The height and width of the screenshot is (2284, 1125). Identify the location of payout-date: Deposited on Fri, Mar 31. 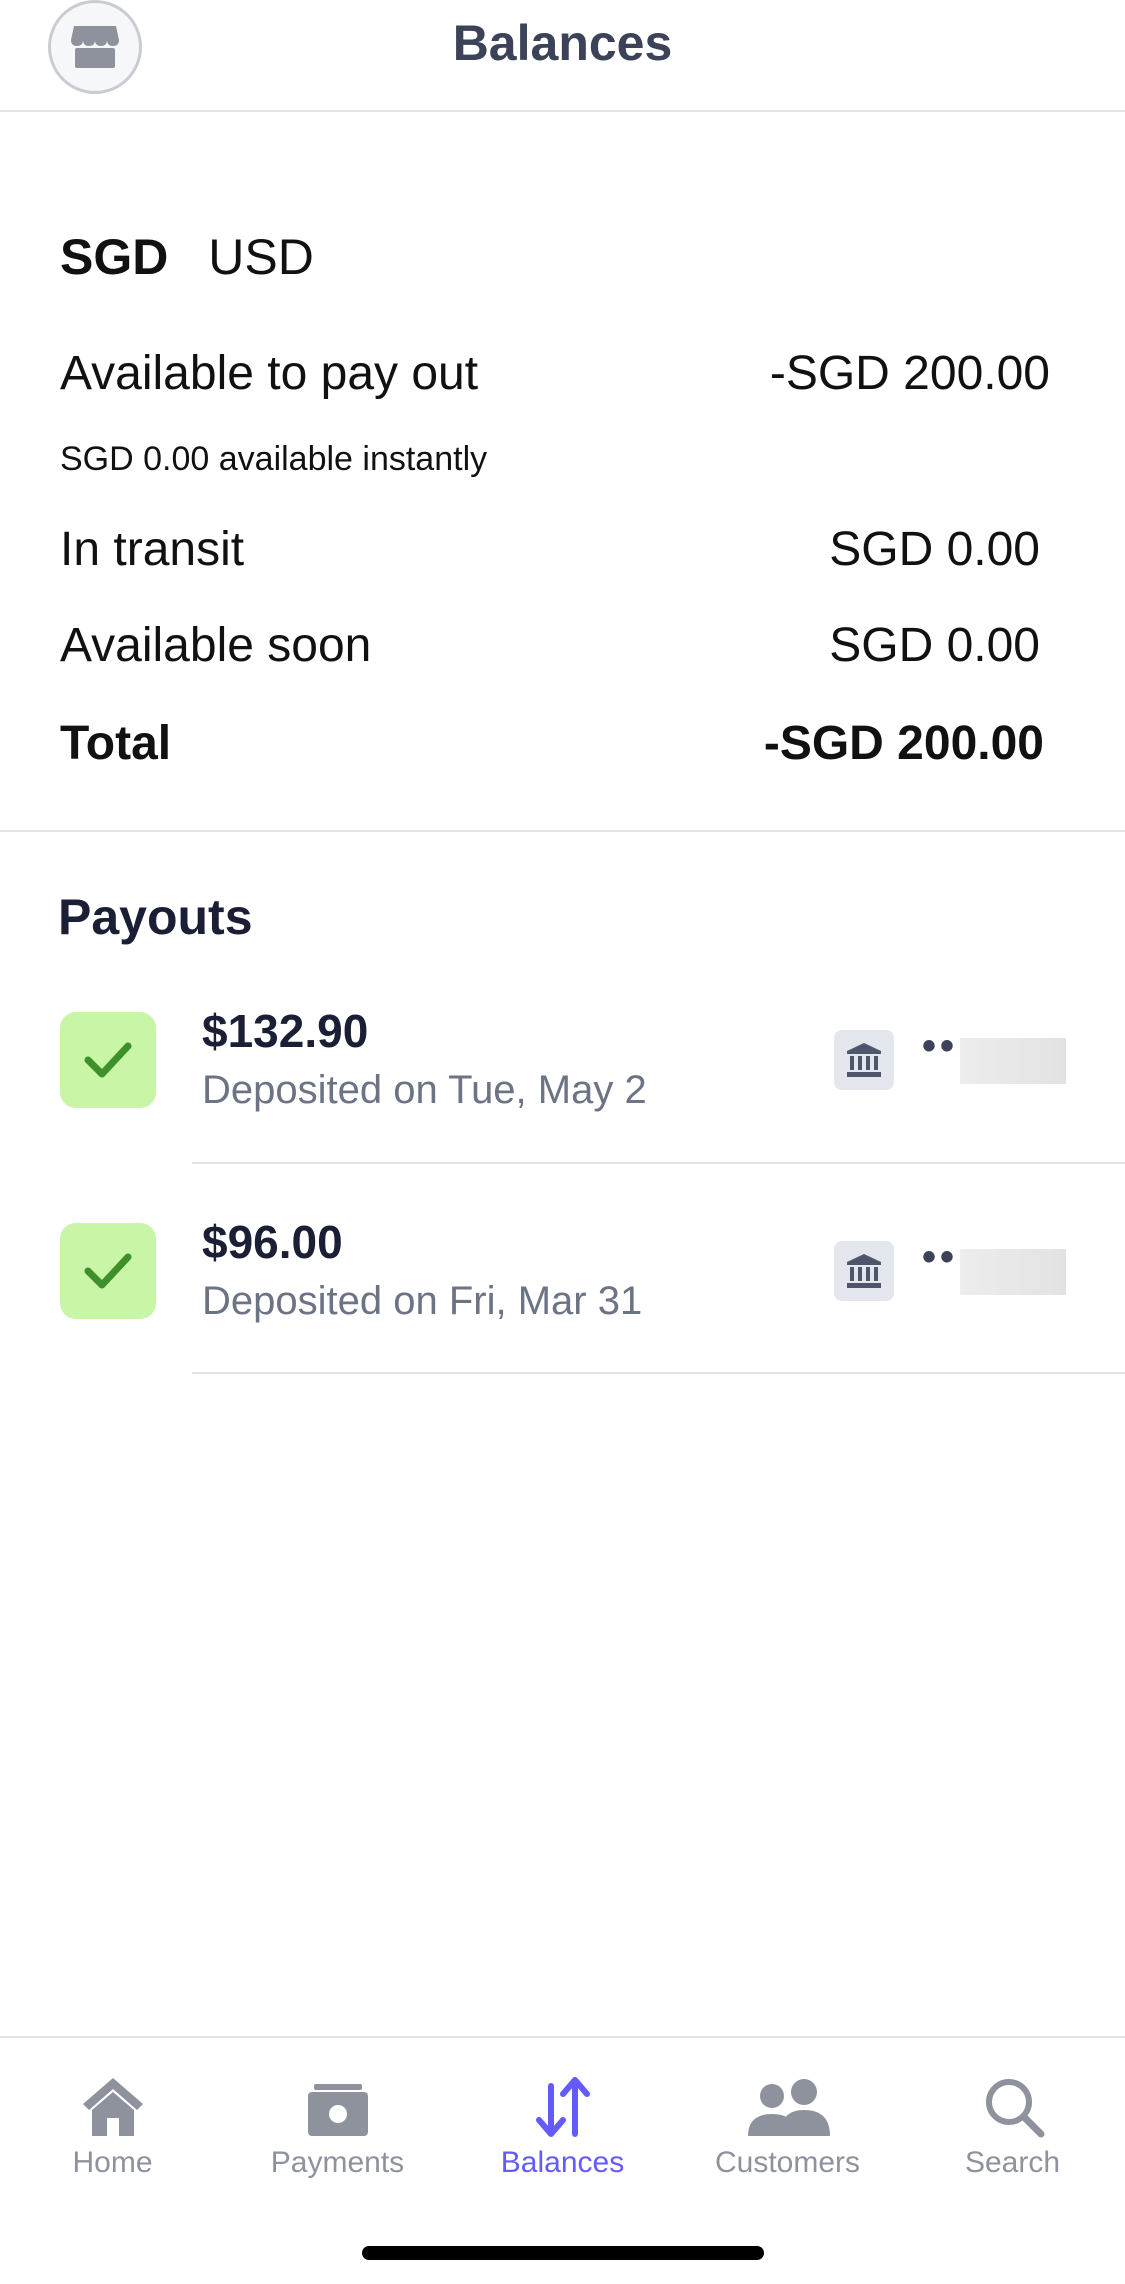
(422, 1301).